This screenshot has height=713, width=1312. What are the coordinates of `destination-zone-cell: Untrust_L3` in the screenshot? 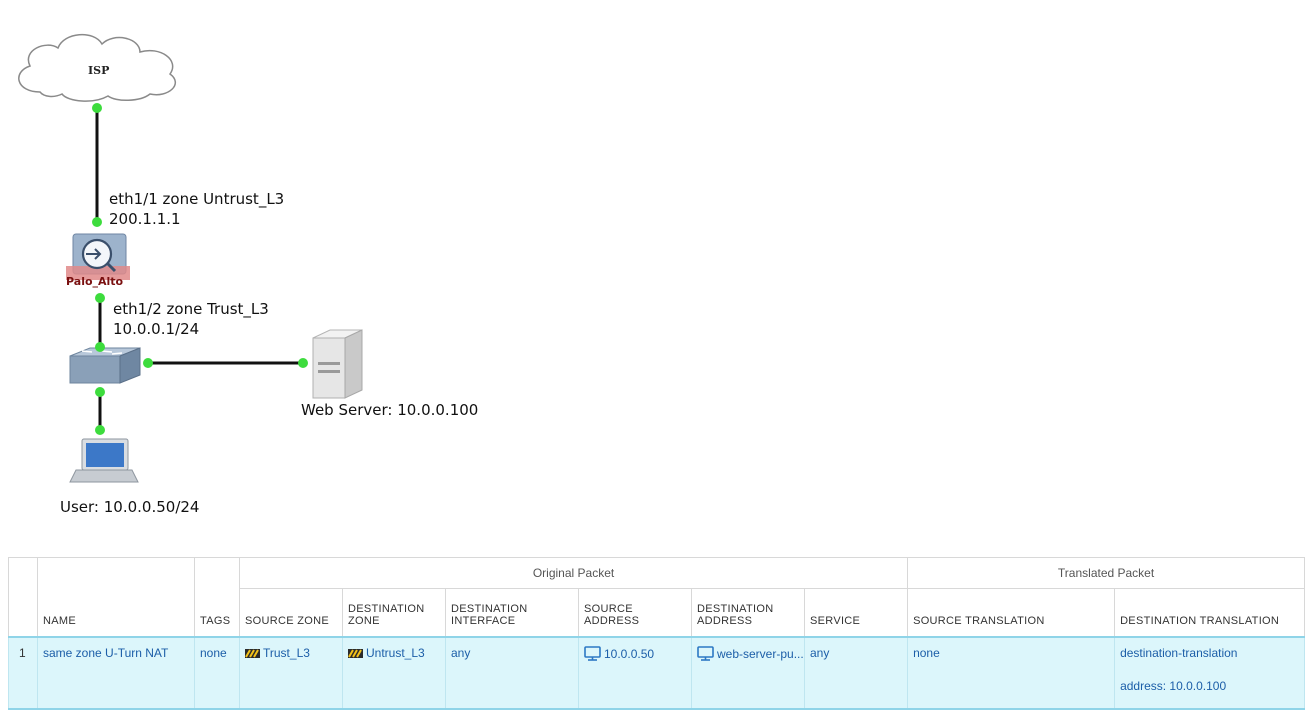 It's located at (394, 672).